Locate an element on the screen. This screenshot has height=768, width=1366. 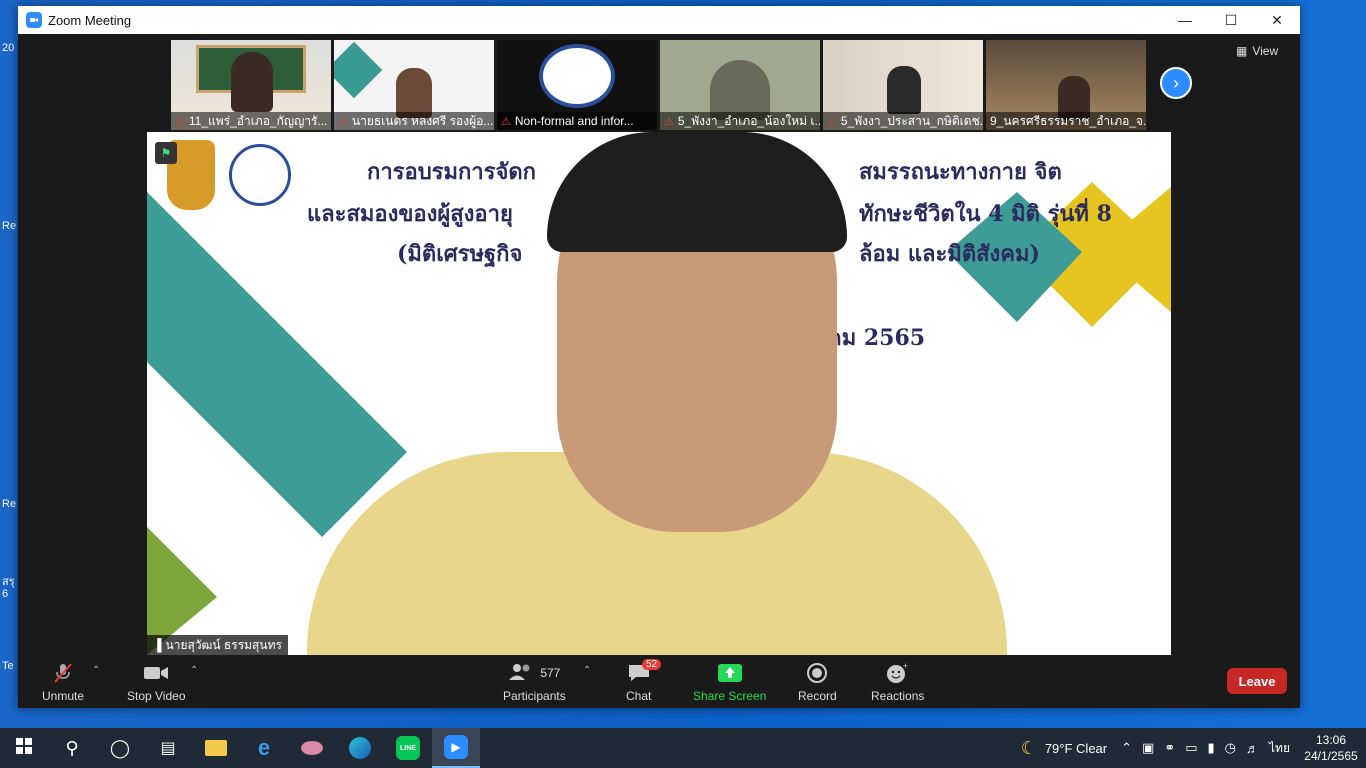
speaker-hair is located at coordinates (697, 192).